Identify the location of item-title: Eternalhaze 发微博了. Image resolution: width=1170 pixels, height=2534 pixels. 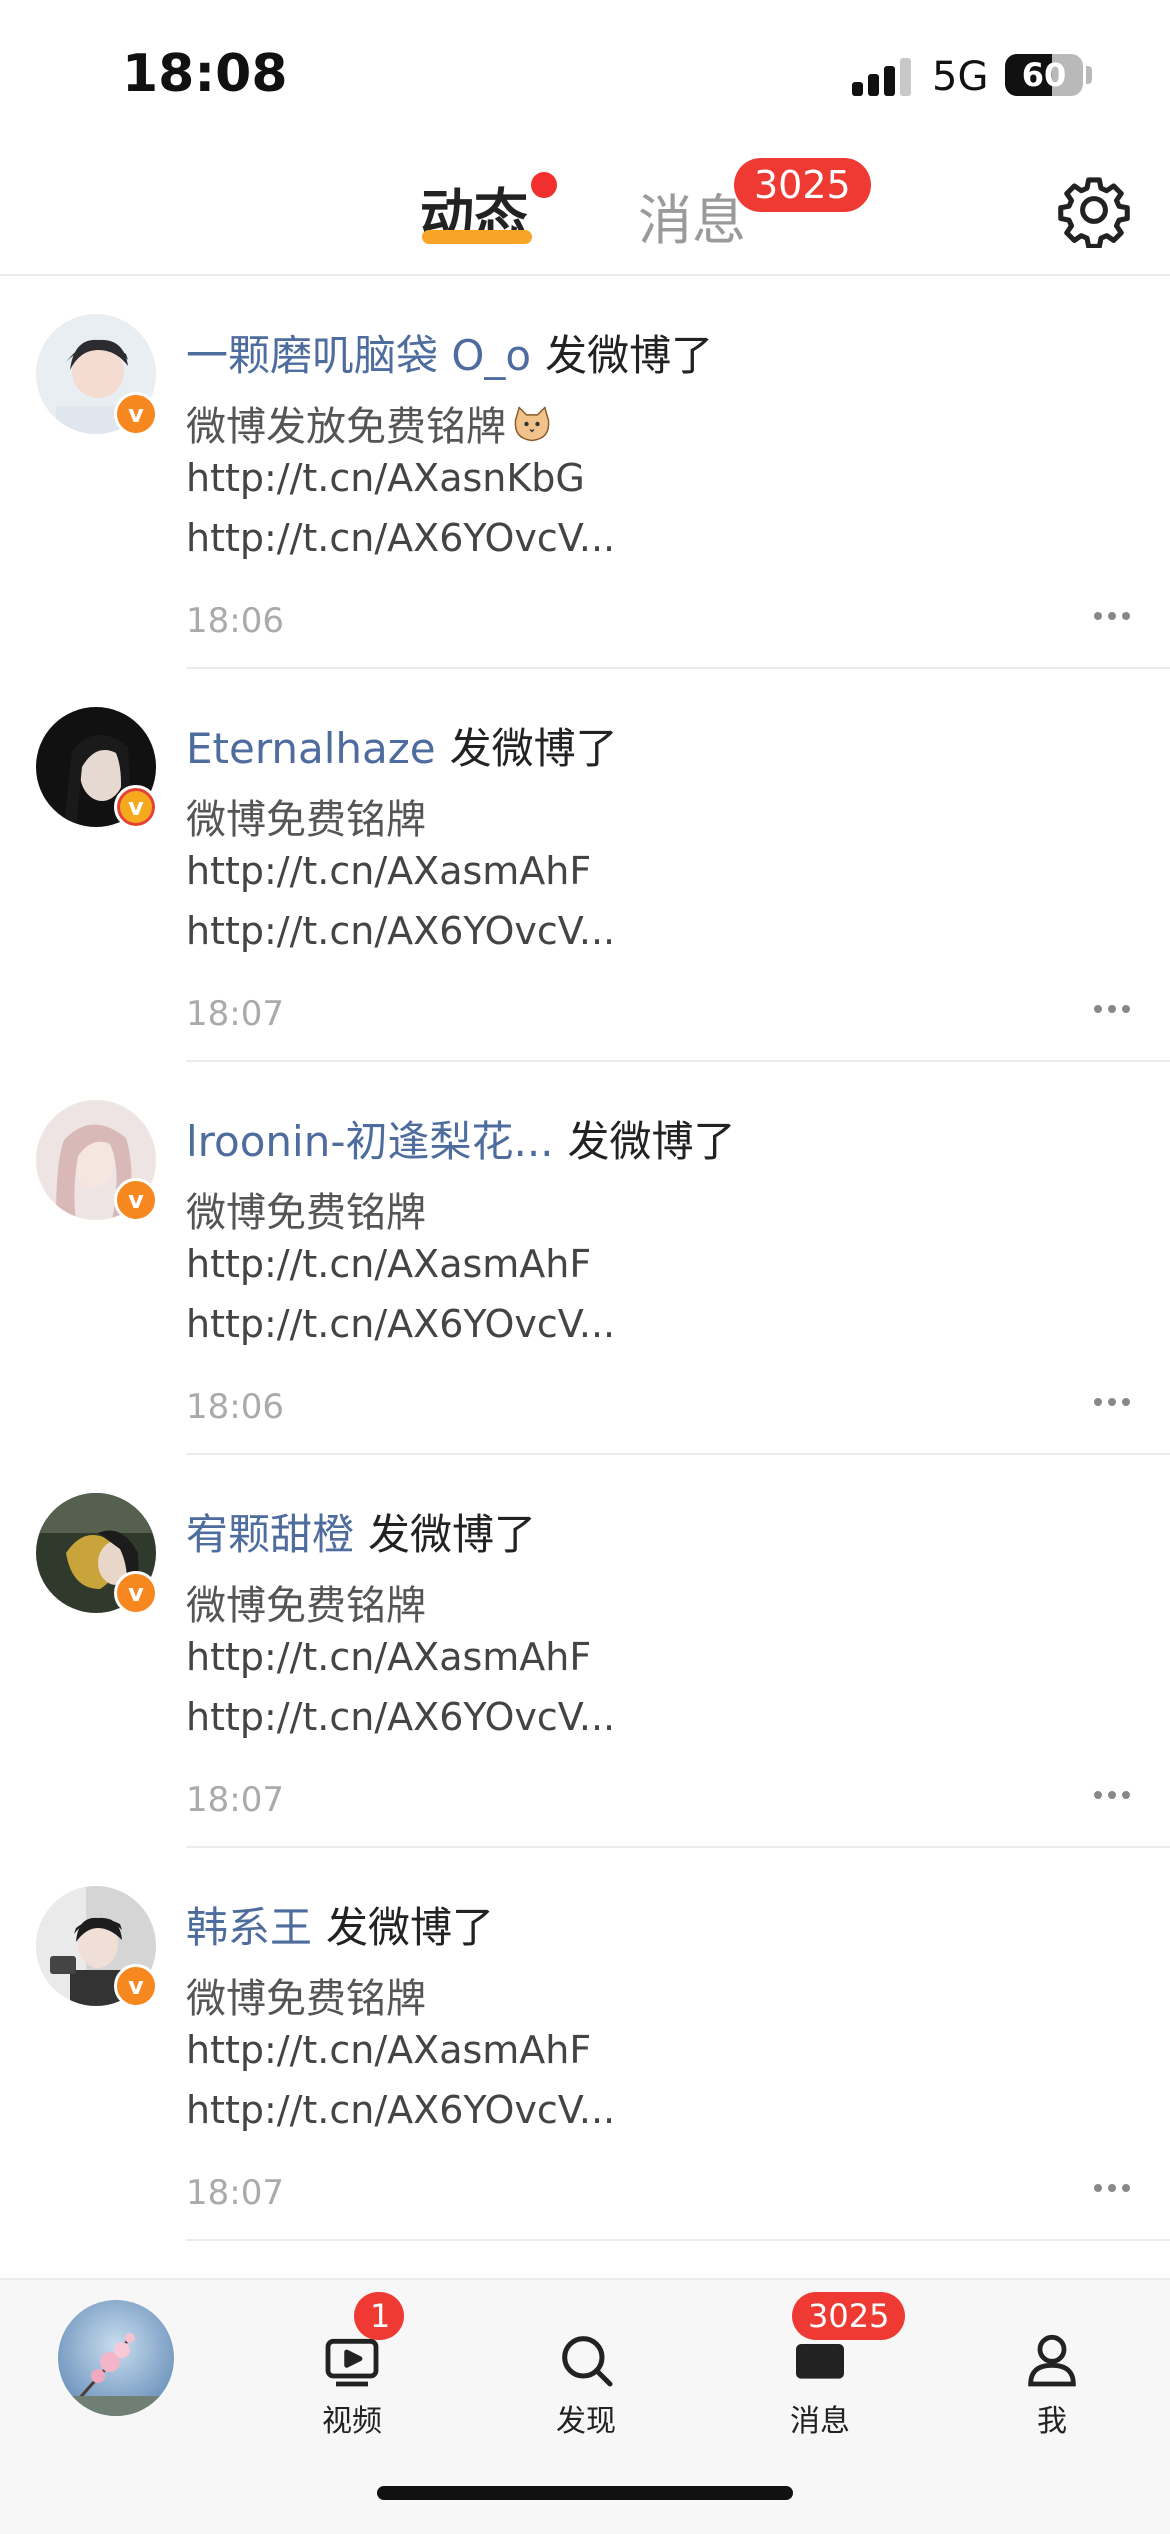
(402, 745).